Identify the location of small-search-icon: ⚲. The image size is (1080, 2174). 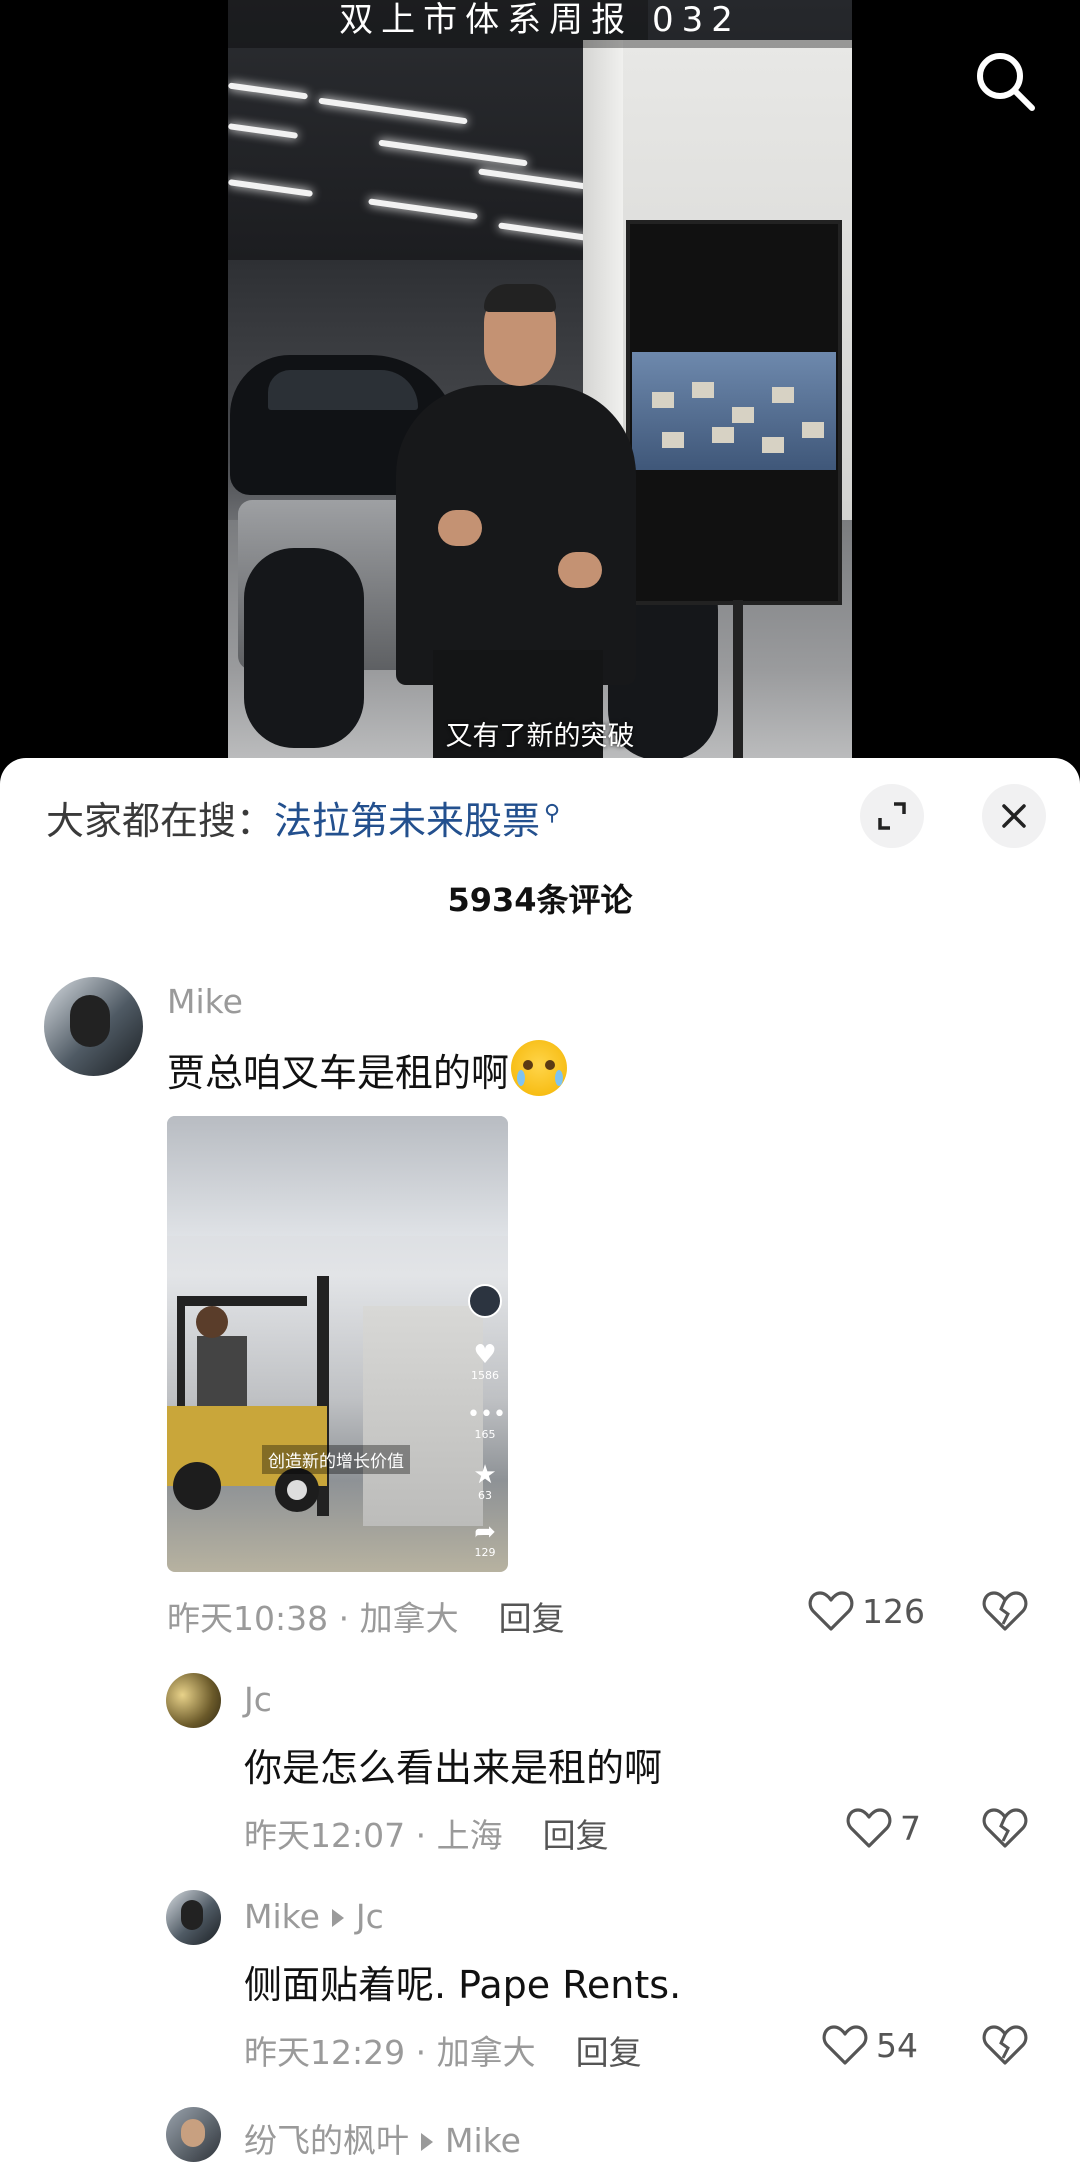
(552, 813).